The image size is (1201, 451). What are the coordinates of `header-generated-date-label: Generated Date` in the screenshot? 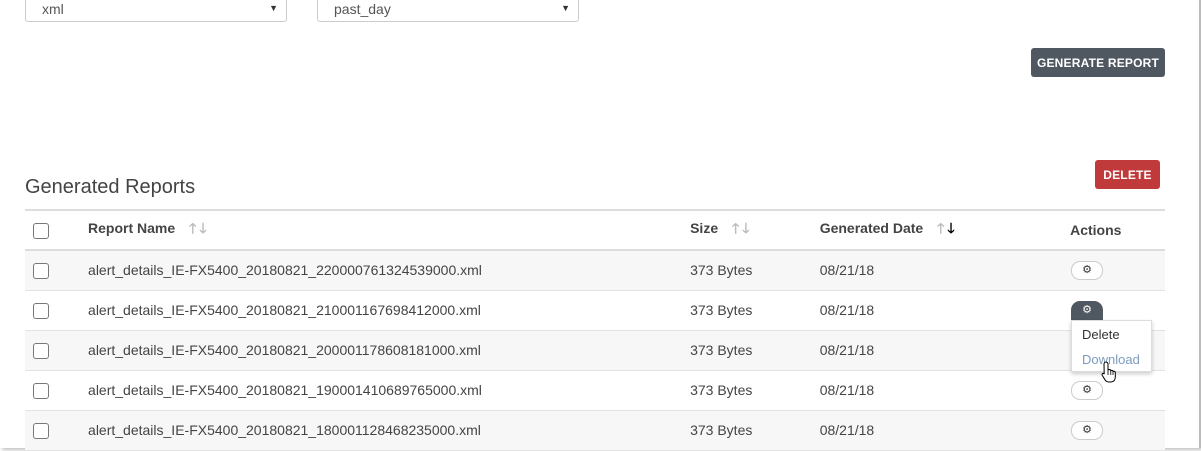 It's located at (871, 228).